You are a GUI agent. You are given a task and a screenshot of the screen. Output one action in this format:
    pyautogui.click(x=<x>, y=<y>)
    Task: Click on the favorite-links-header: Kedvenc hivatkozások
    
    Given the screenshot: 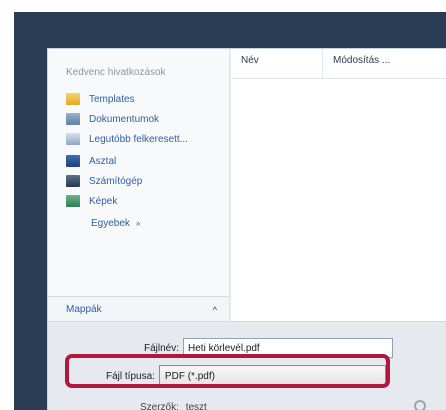 What is the action you would take?
    pyautogui.click(x=116, y=72)
    